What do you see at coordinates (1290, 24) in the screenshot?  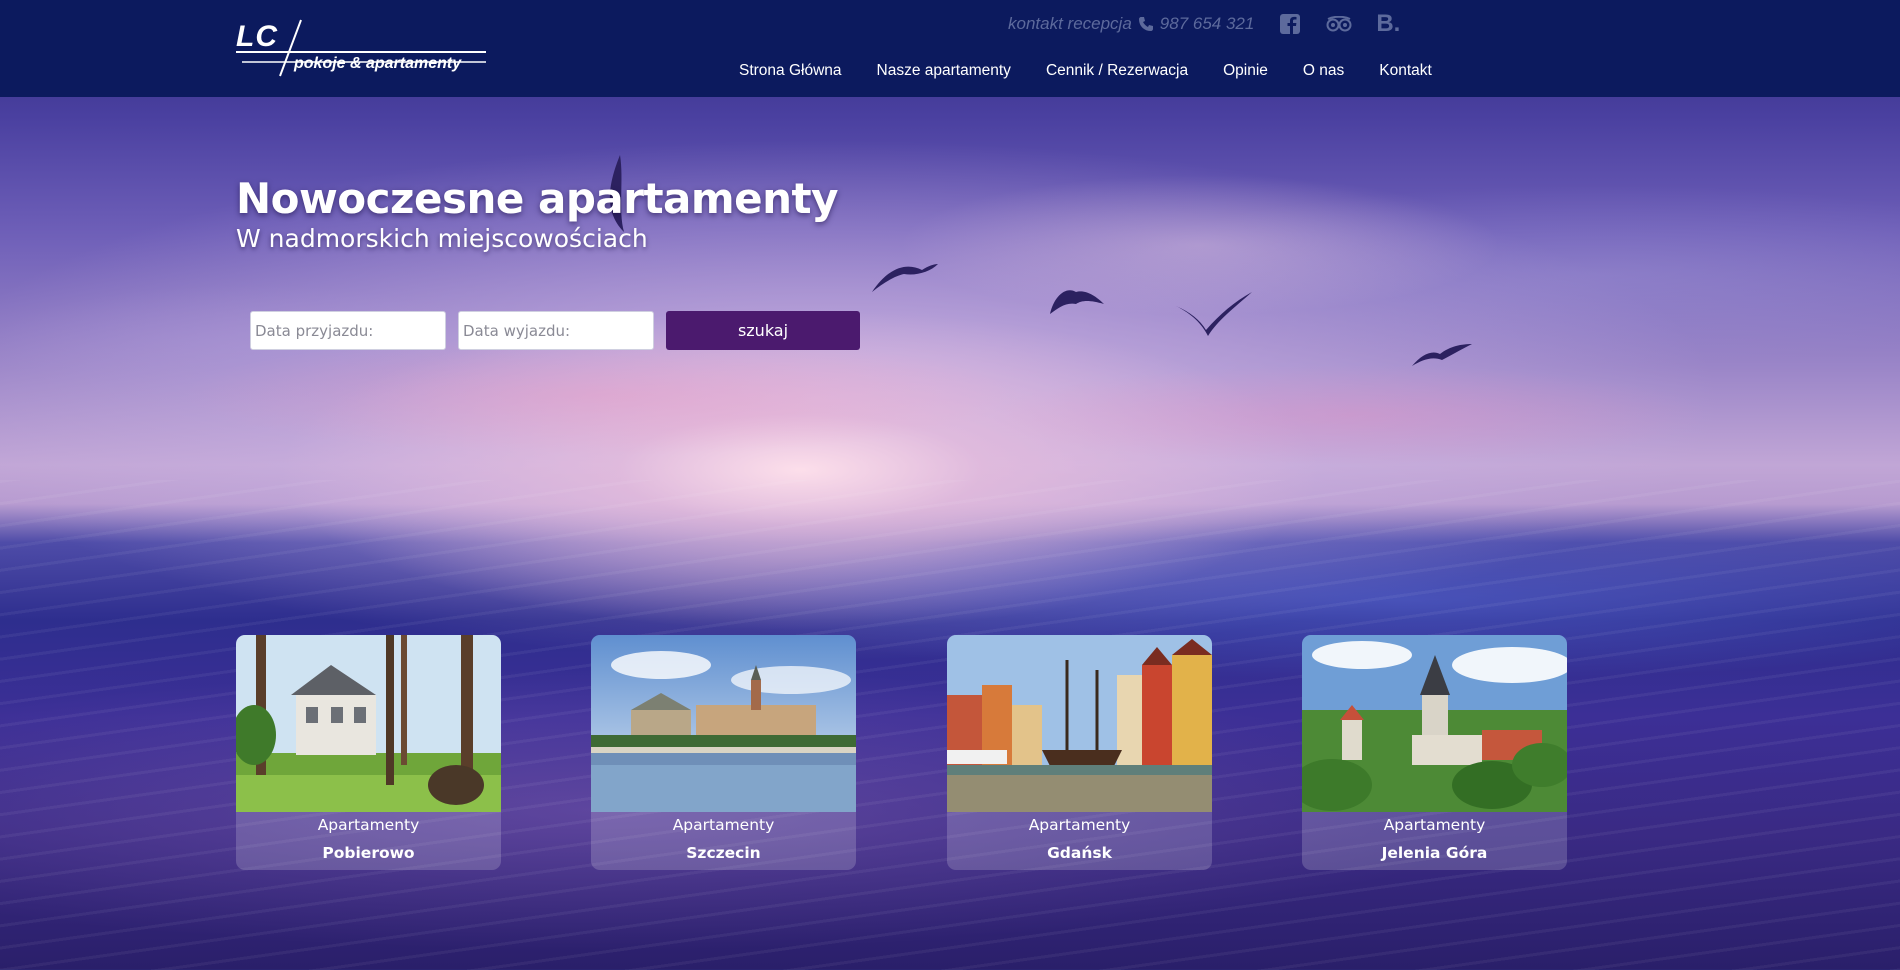 I see `facebook-icon` at bounding box center [1290, 24].